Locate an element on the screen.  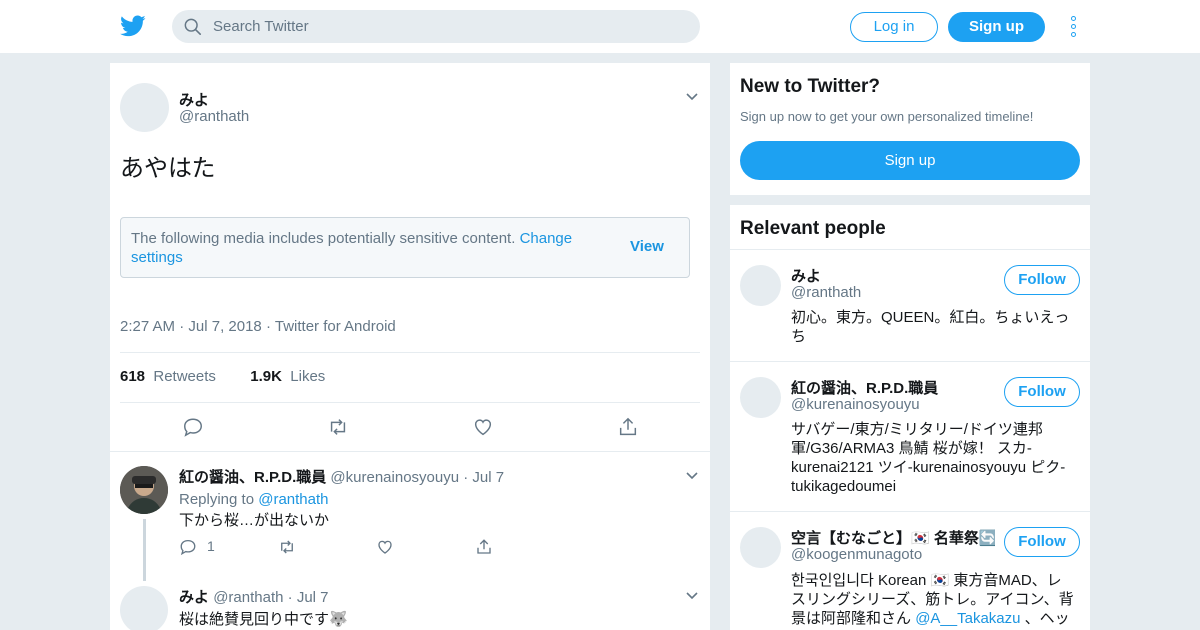
view-button: View is located at coordinates (647, 246).